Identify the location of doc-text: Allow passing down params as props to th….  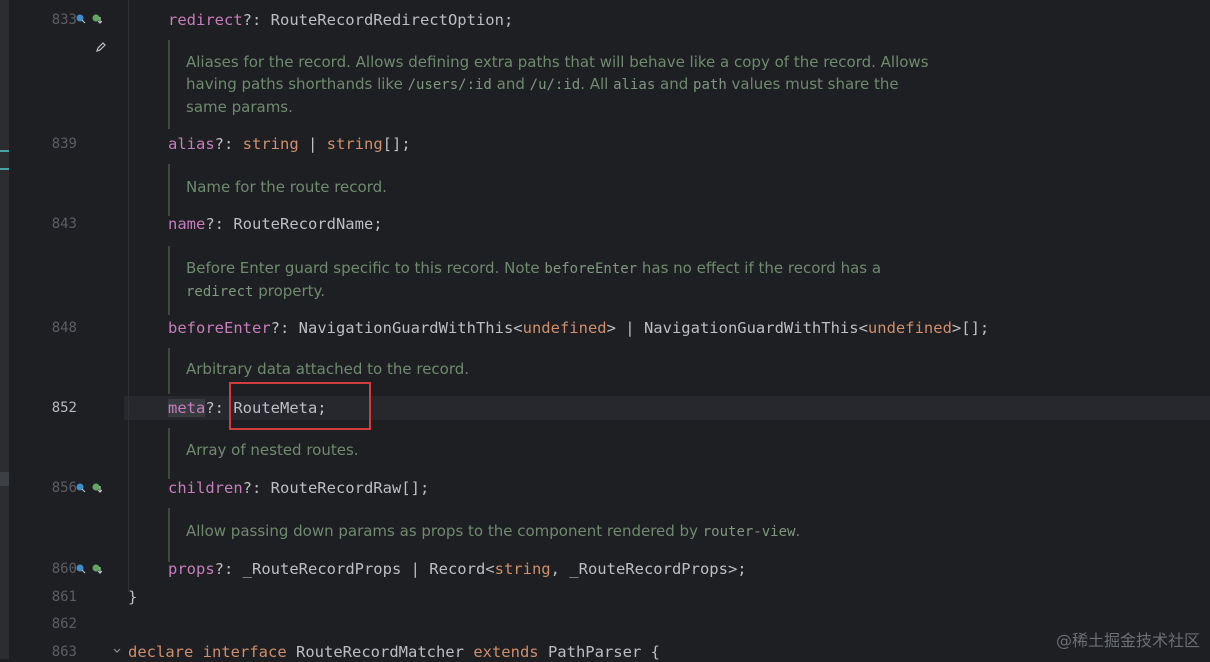
(444, 531).